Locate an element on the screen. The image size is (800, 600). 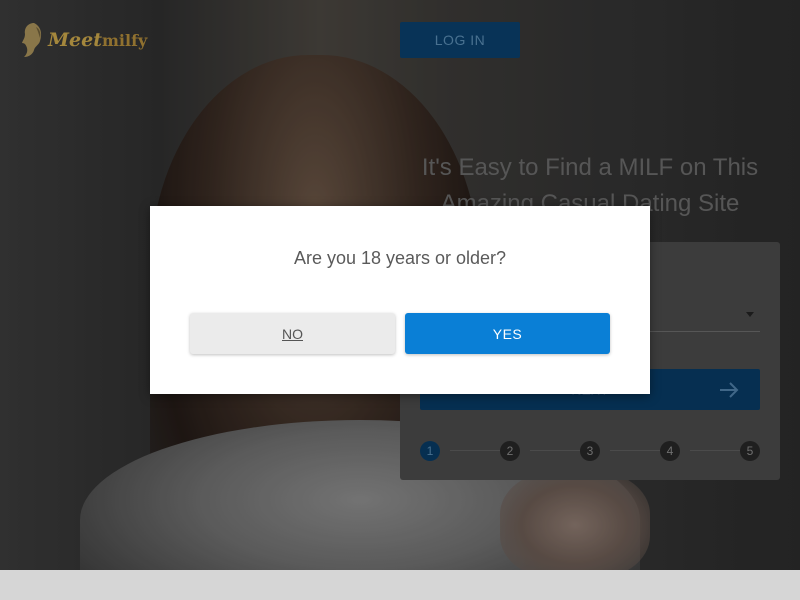
yes-button: YES is located at coordinates (507, 333).